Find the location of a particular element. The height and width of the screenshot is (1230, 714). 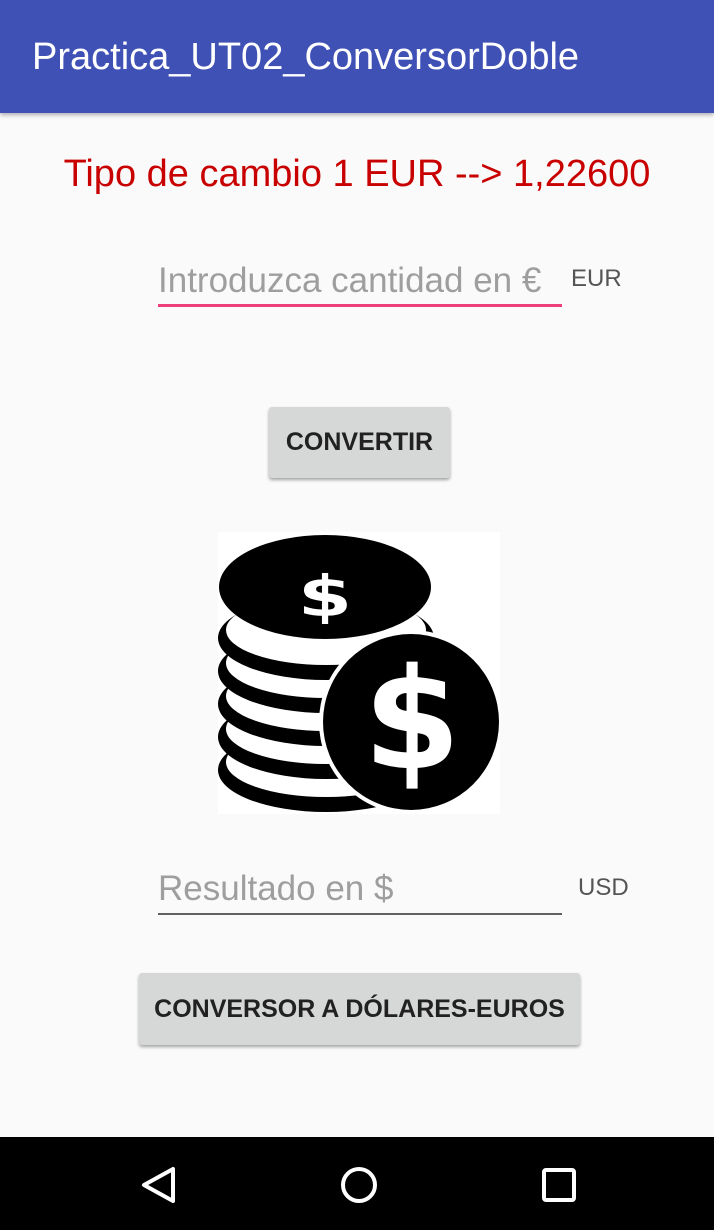

back-triangle-icon is located at coordinates (159, 1185).